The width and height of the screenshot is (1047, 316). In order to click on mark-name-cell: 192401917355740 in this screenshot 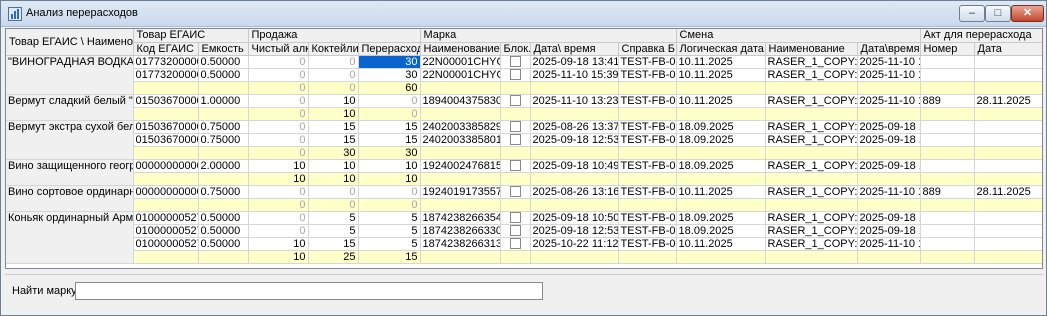, I will do `click(460, 192)`.